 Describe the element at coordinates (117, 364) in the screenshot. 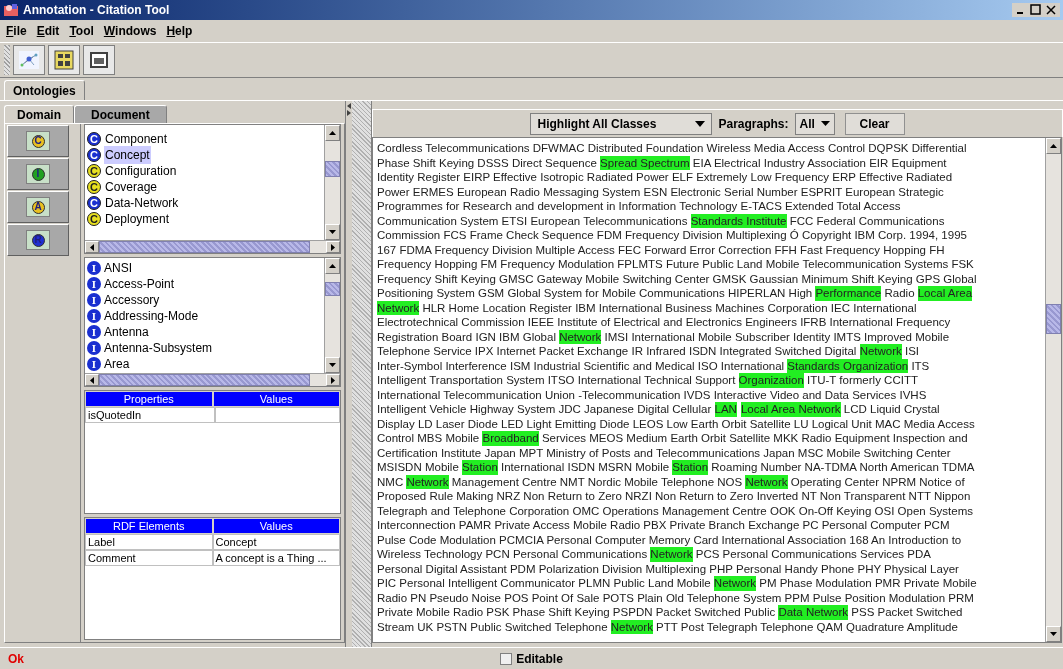

I see `instance-item: Area` at that location.